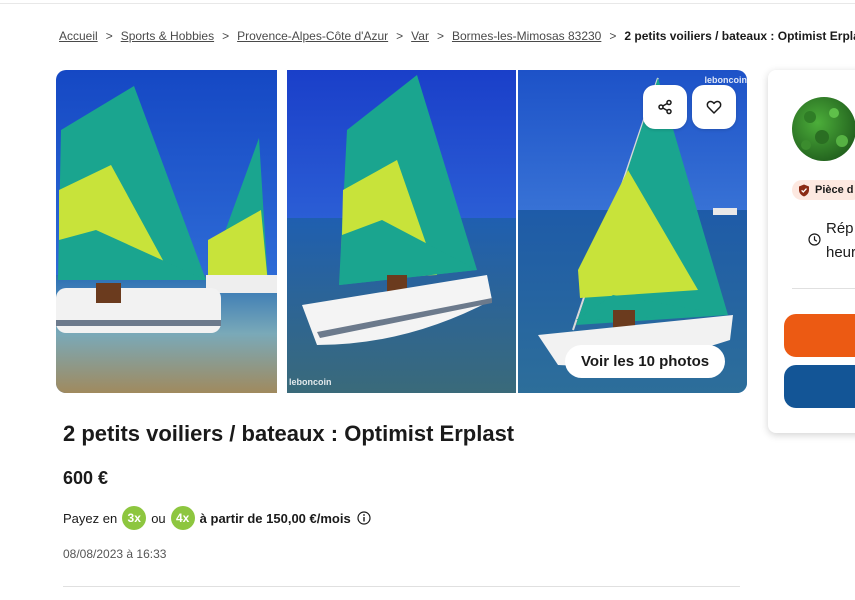 The image size is (855, 600). What do you see at coordinates (401, 586) in the screenshot?
I see `section-divider` at bounding box center [401, 586].